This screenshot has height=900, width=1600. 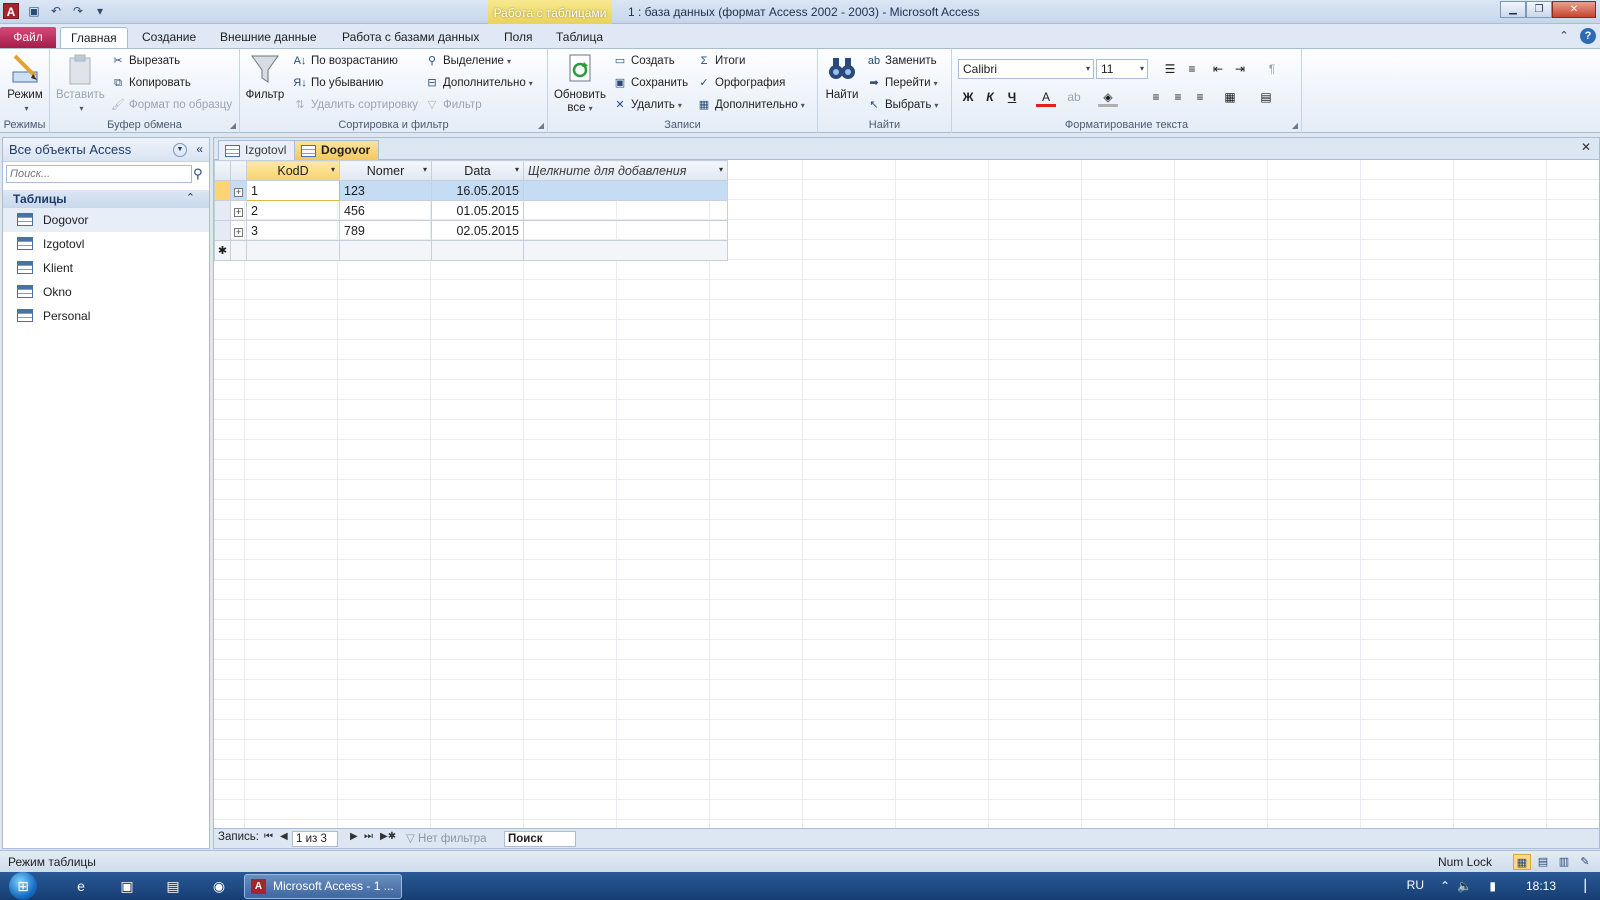 I want to click on nav-item-okno: Okno, so click(x=106, y=292).